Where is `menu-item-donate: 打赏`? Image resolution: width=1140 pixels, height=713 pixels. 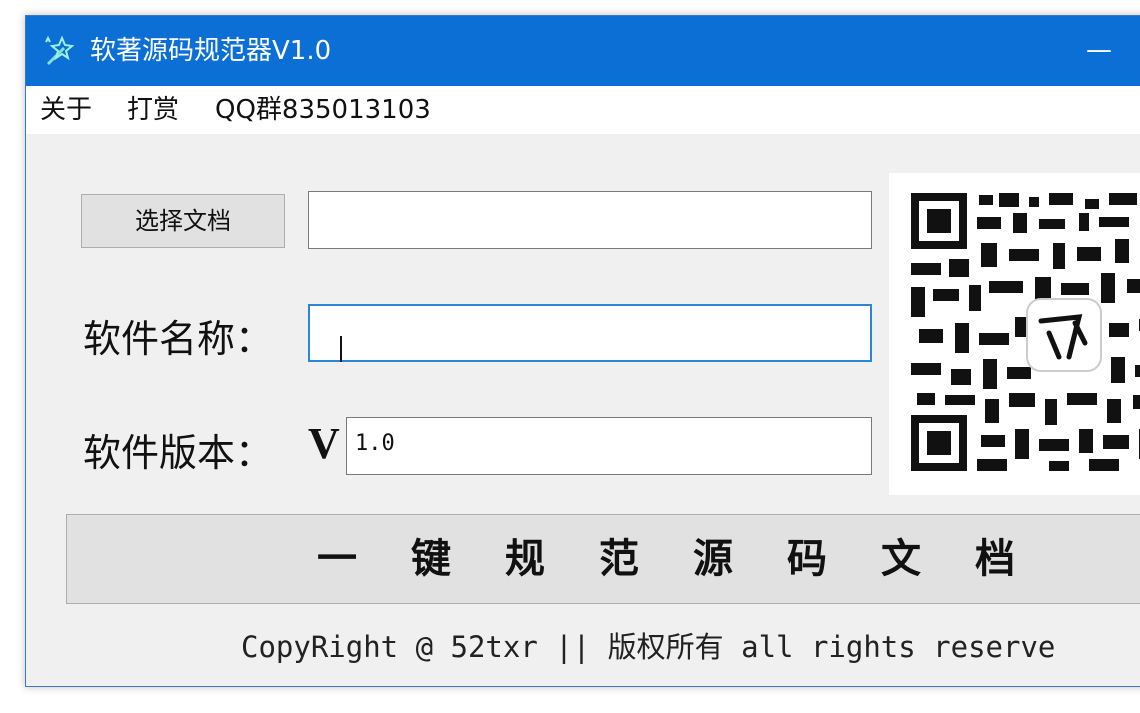
menu-item-donate: 打赏 is located at coordinates (153, 110).